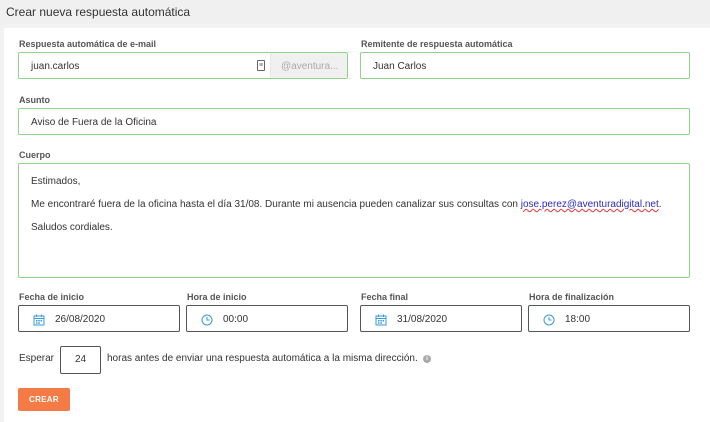  What do you see at coordinates (385, 297) in the screenshot?
I see `end-date-label: Fecha final` at bounding box center [385, 297].